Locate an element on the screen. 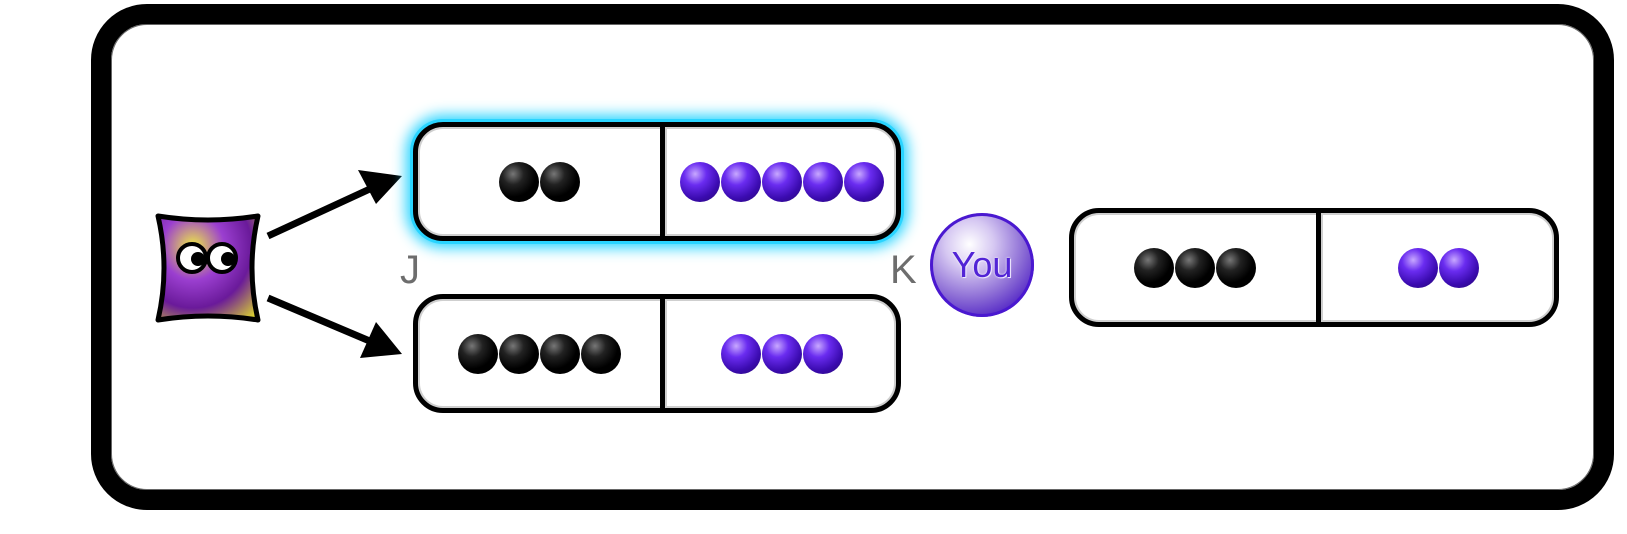  option-k-label: K is located at coordinates (903, 270).